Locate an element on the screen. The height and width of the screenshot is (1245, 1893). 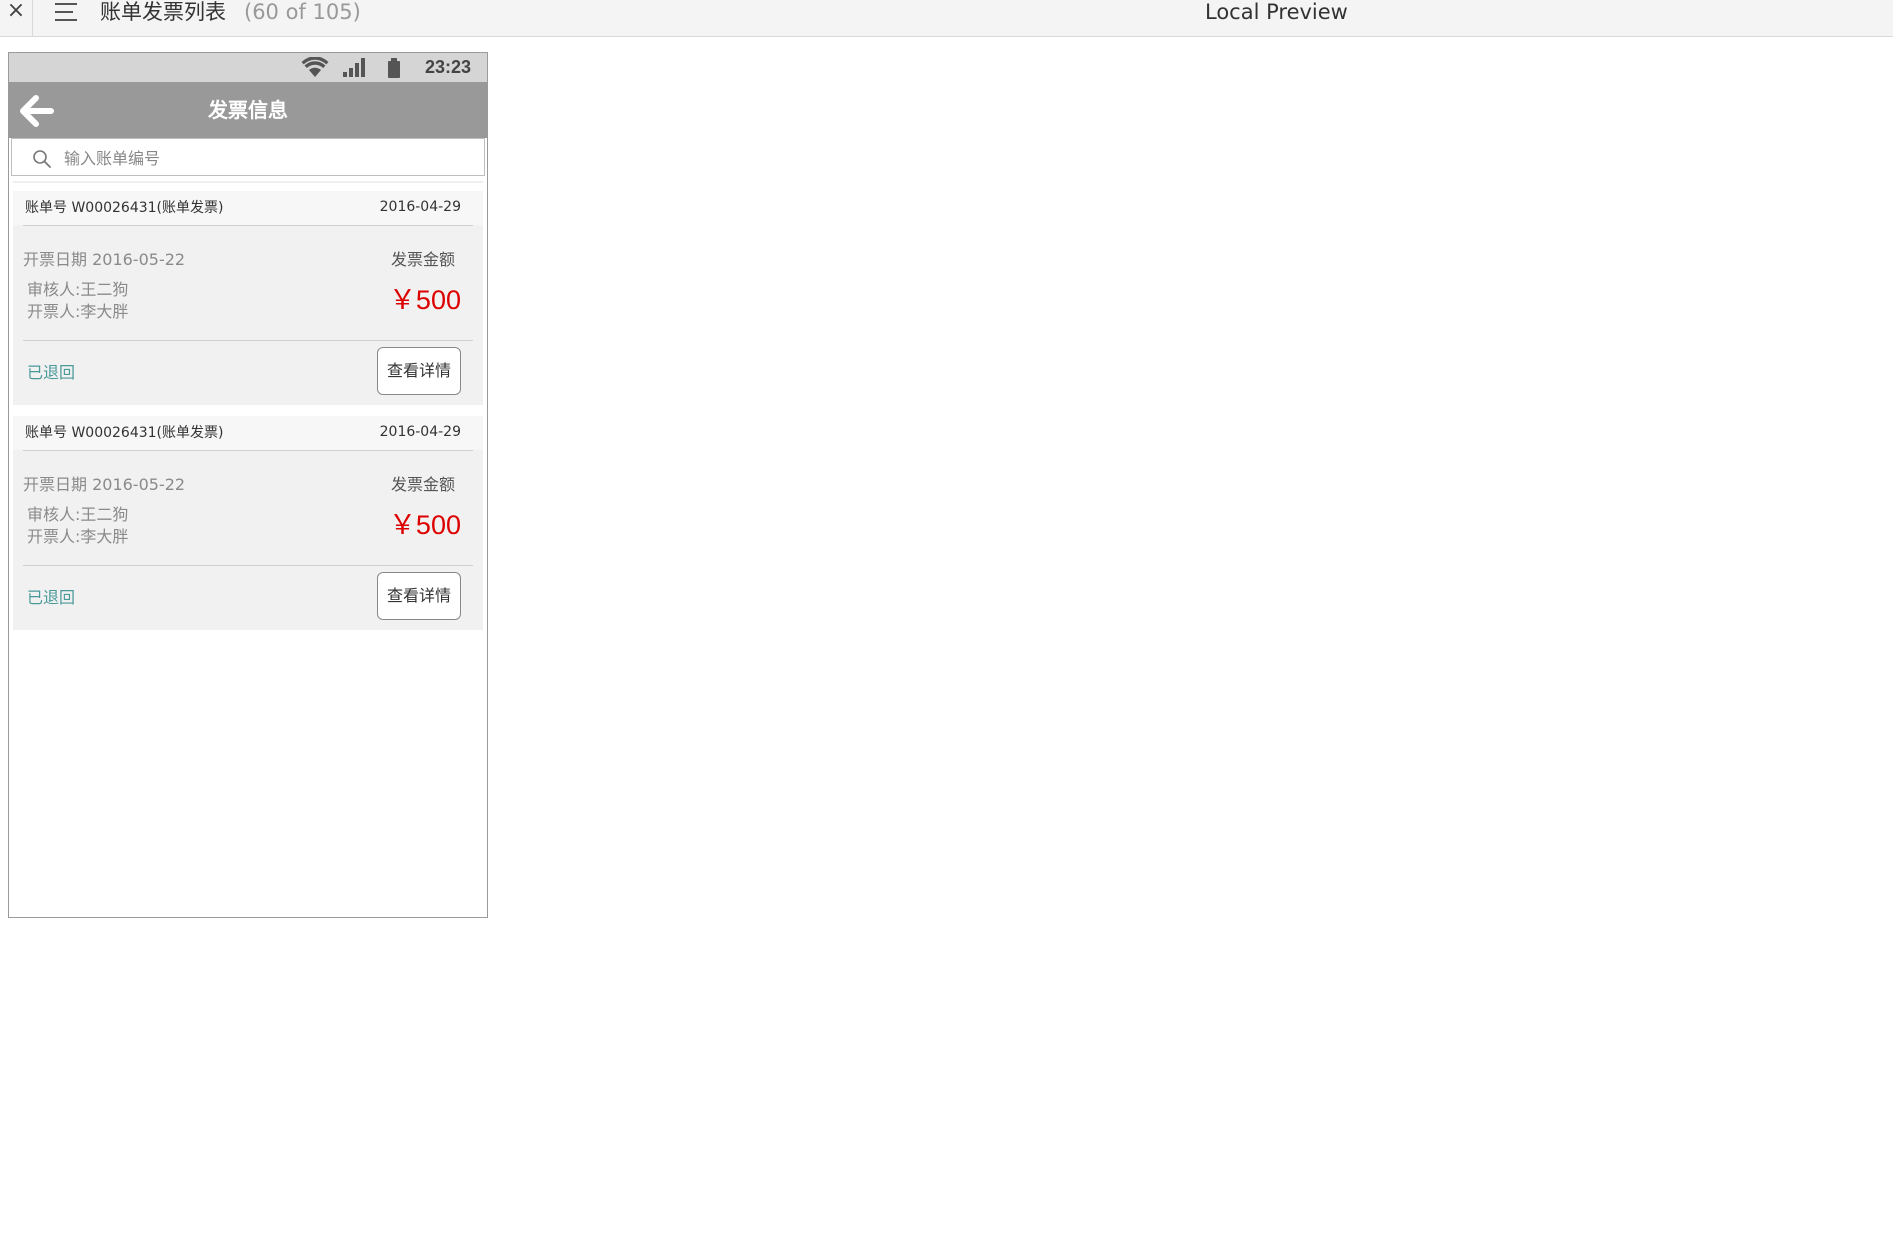
signal-icon is located at coordinates (354, 67).